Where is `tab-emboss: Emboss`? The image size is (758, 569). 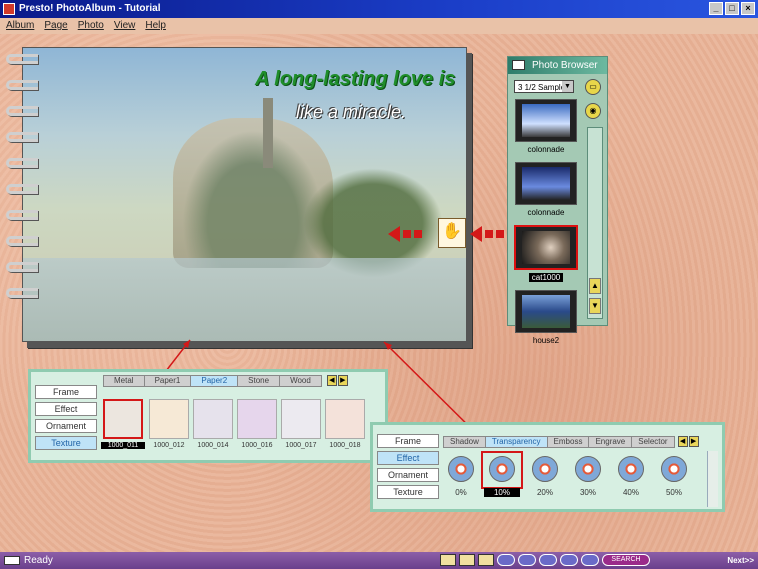 tab-emboss: Emboss is located at coordinates (568, 442).